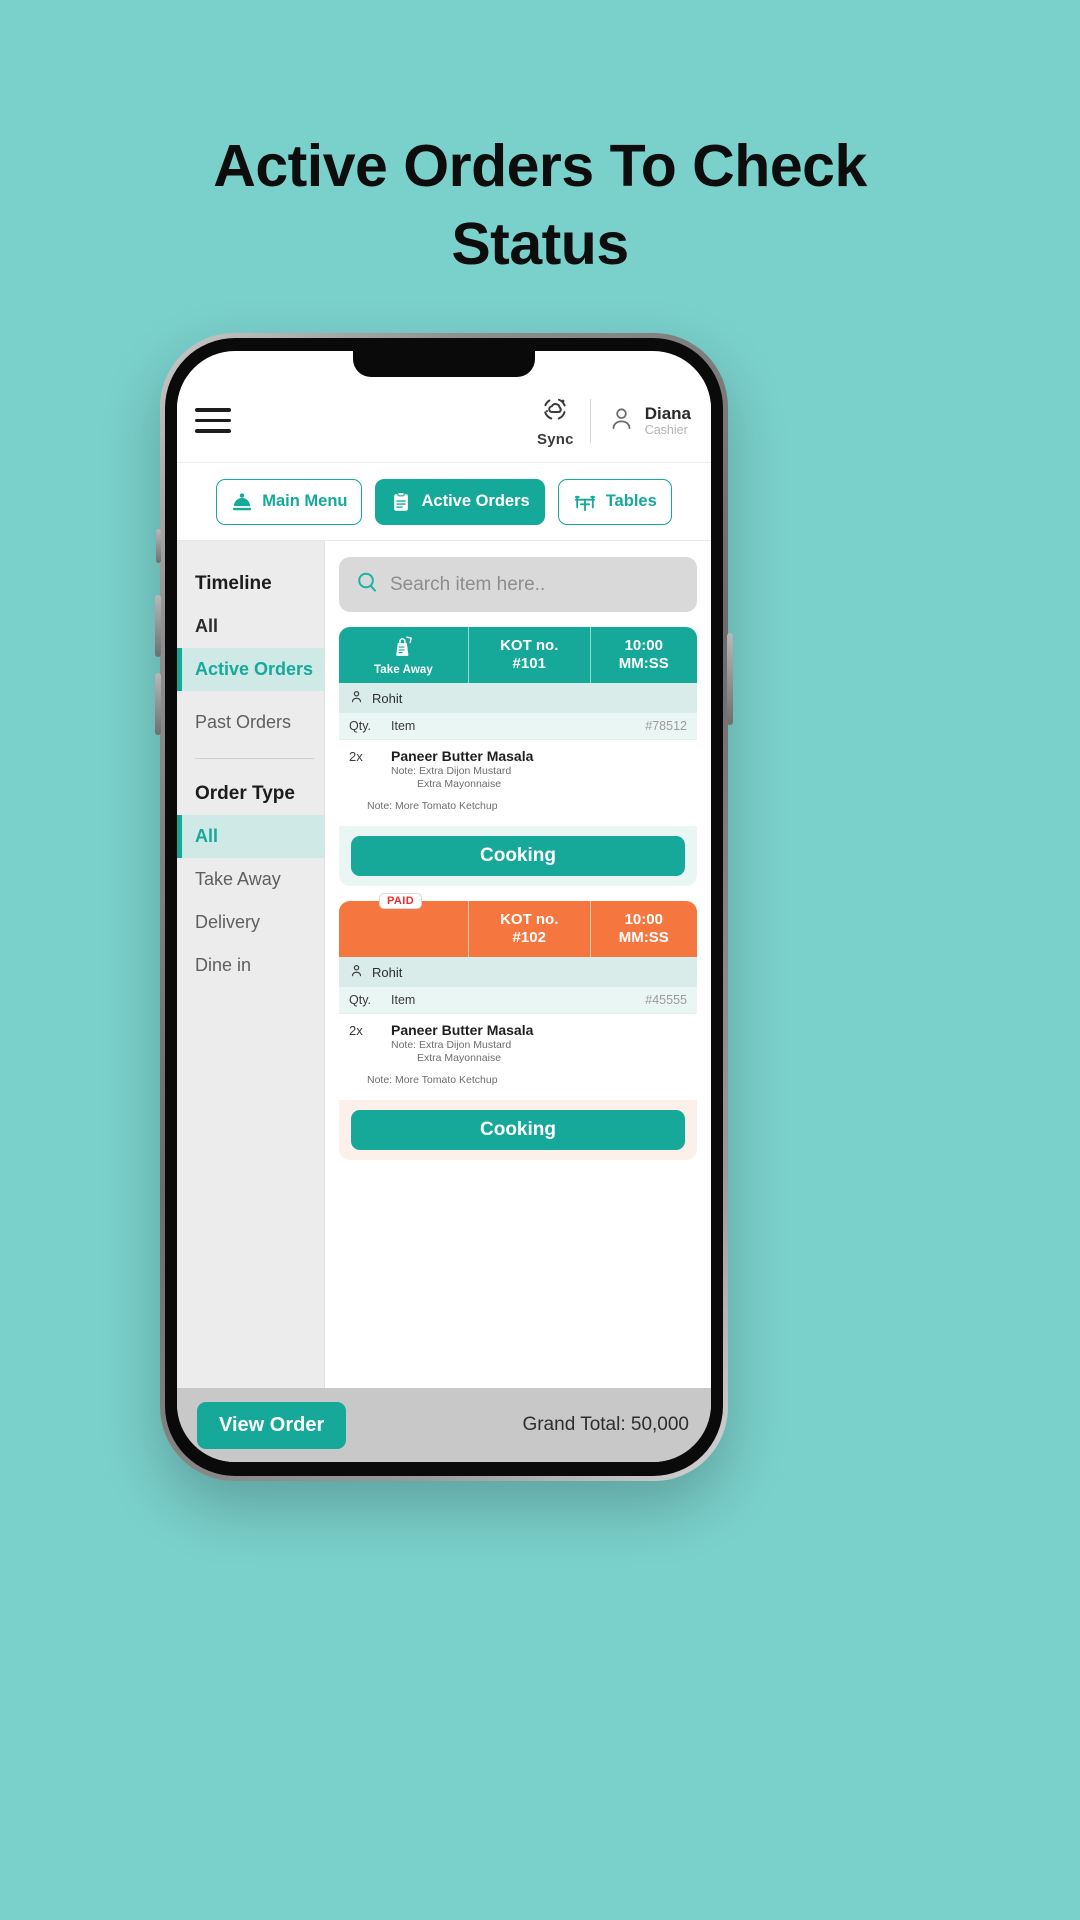 The image size is (1080, 1920). What do you see at coordinates (444, 364) in the screenshot?
I see `phone-notch` at bounding box center [444, 364].